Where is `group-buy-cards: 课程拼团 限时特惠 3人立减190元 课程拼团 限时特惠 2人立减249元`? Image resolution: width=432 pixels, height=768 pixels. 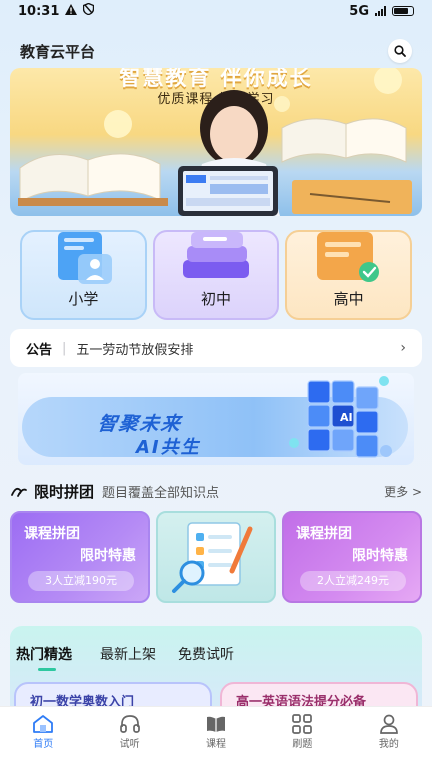
group-buy-cards: 课程拼团 限时特惠 3人立减190元 课程拼团 限时特惠 2人立减249元 is located at coordinates (216, 557).